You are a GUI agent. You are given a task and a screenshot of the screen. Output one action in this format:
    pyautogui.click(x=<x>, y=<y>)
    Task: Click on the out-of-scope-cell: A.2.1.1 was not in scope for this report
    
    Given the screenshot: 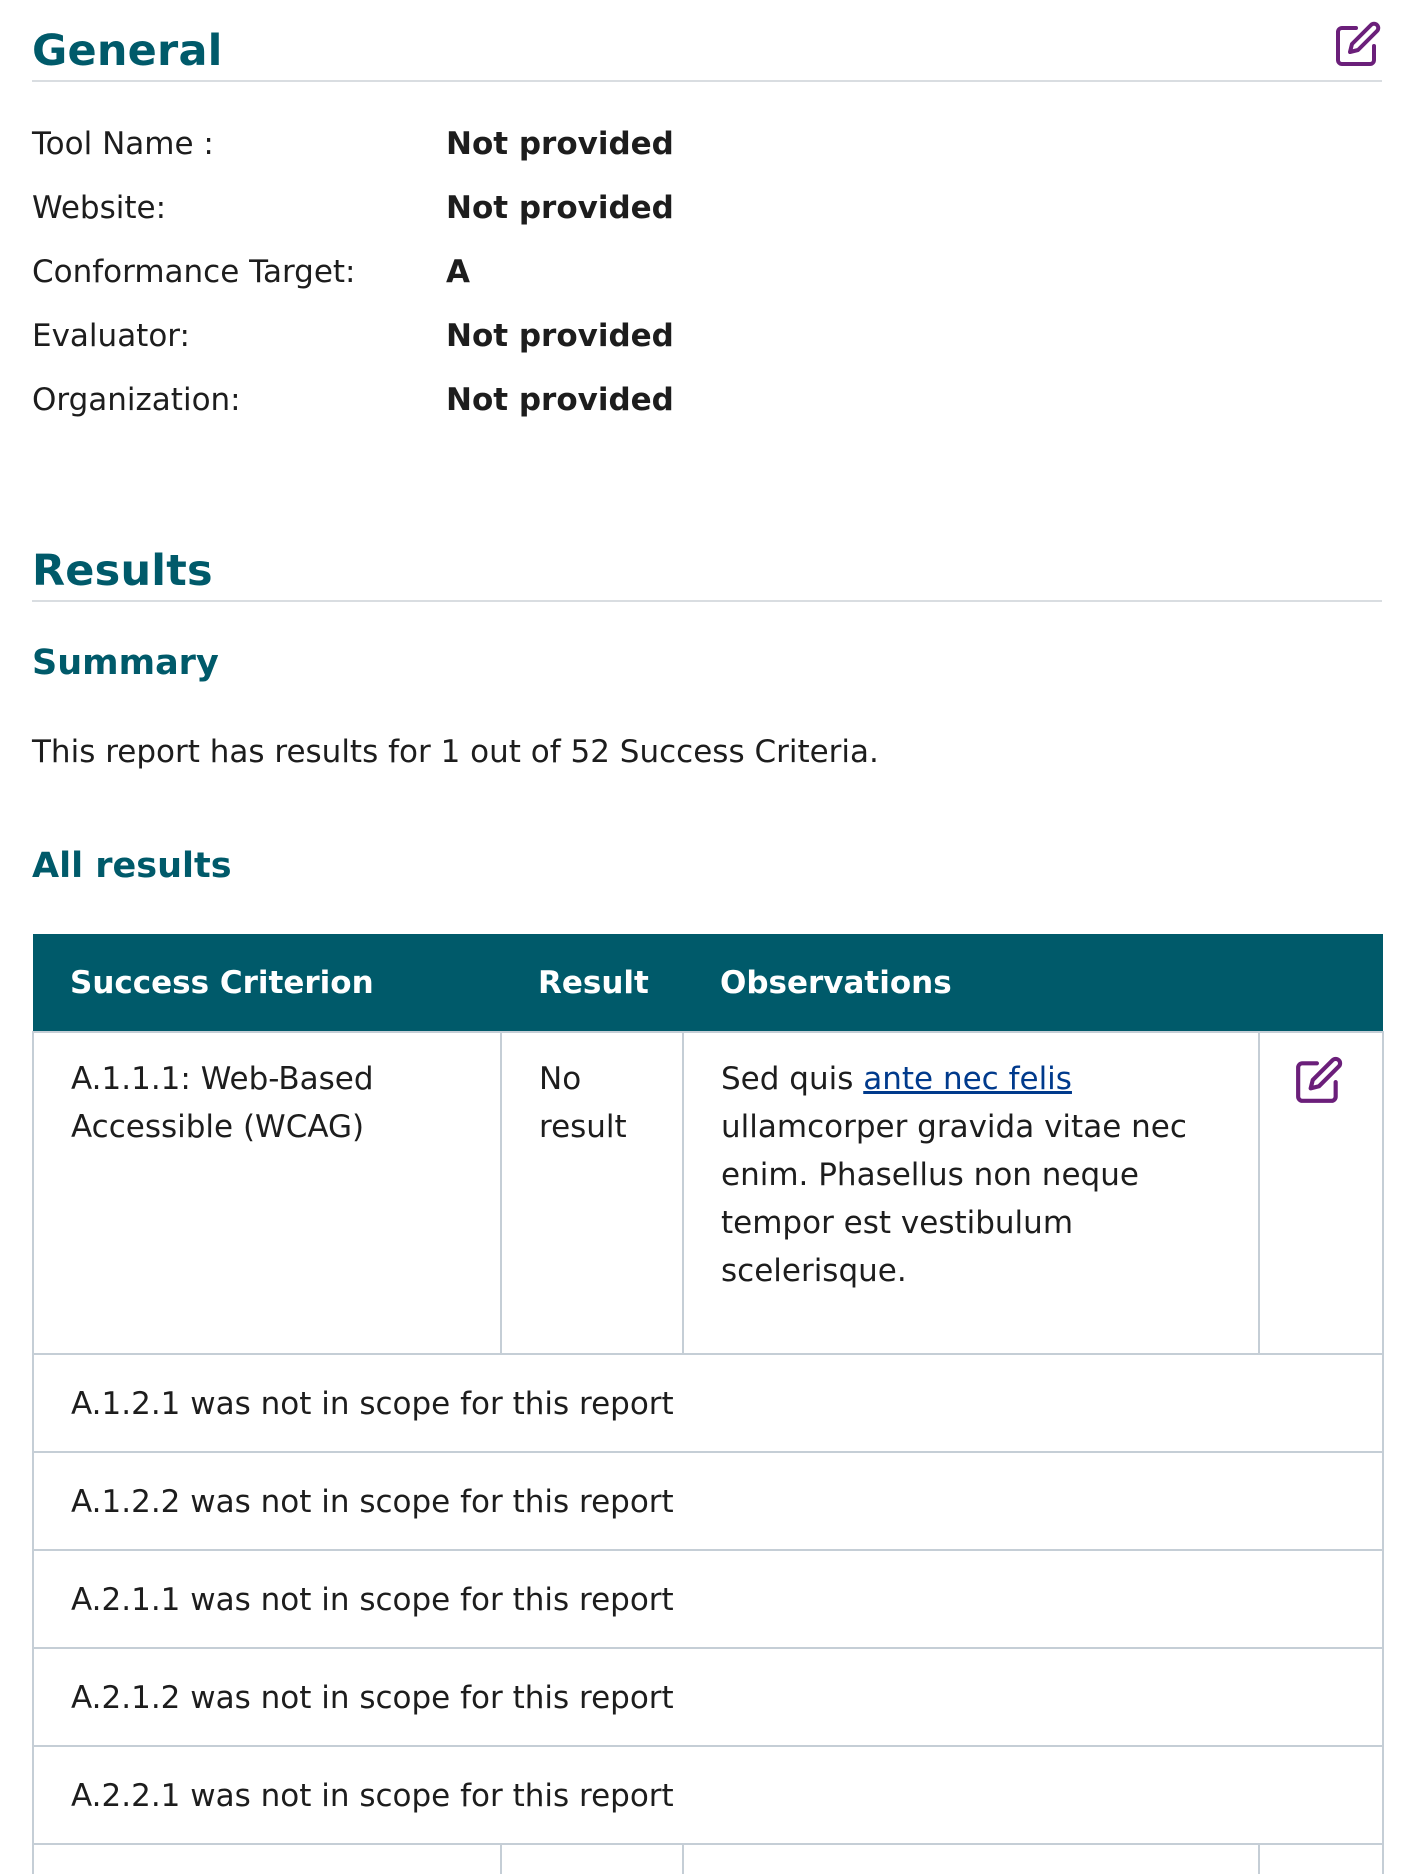 What is the action you would take?
    pyautogui.click(x=708, y=1599)
    